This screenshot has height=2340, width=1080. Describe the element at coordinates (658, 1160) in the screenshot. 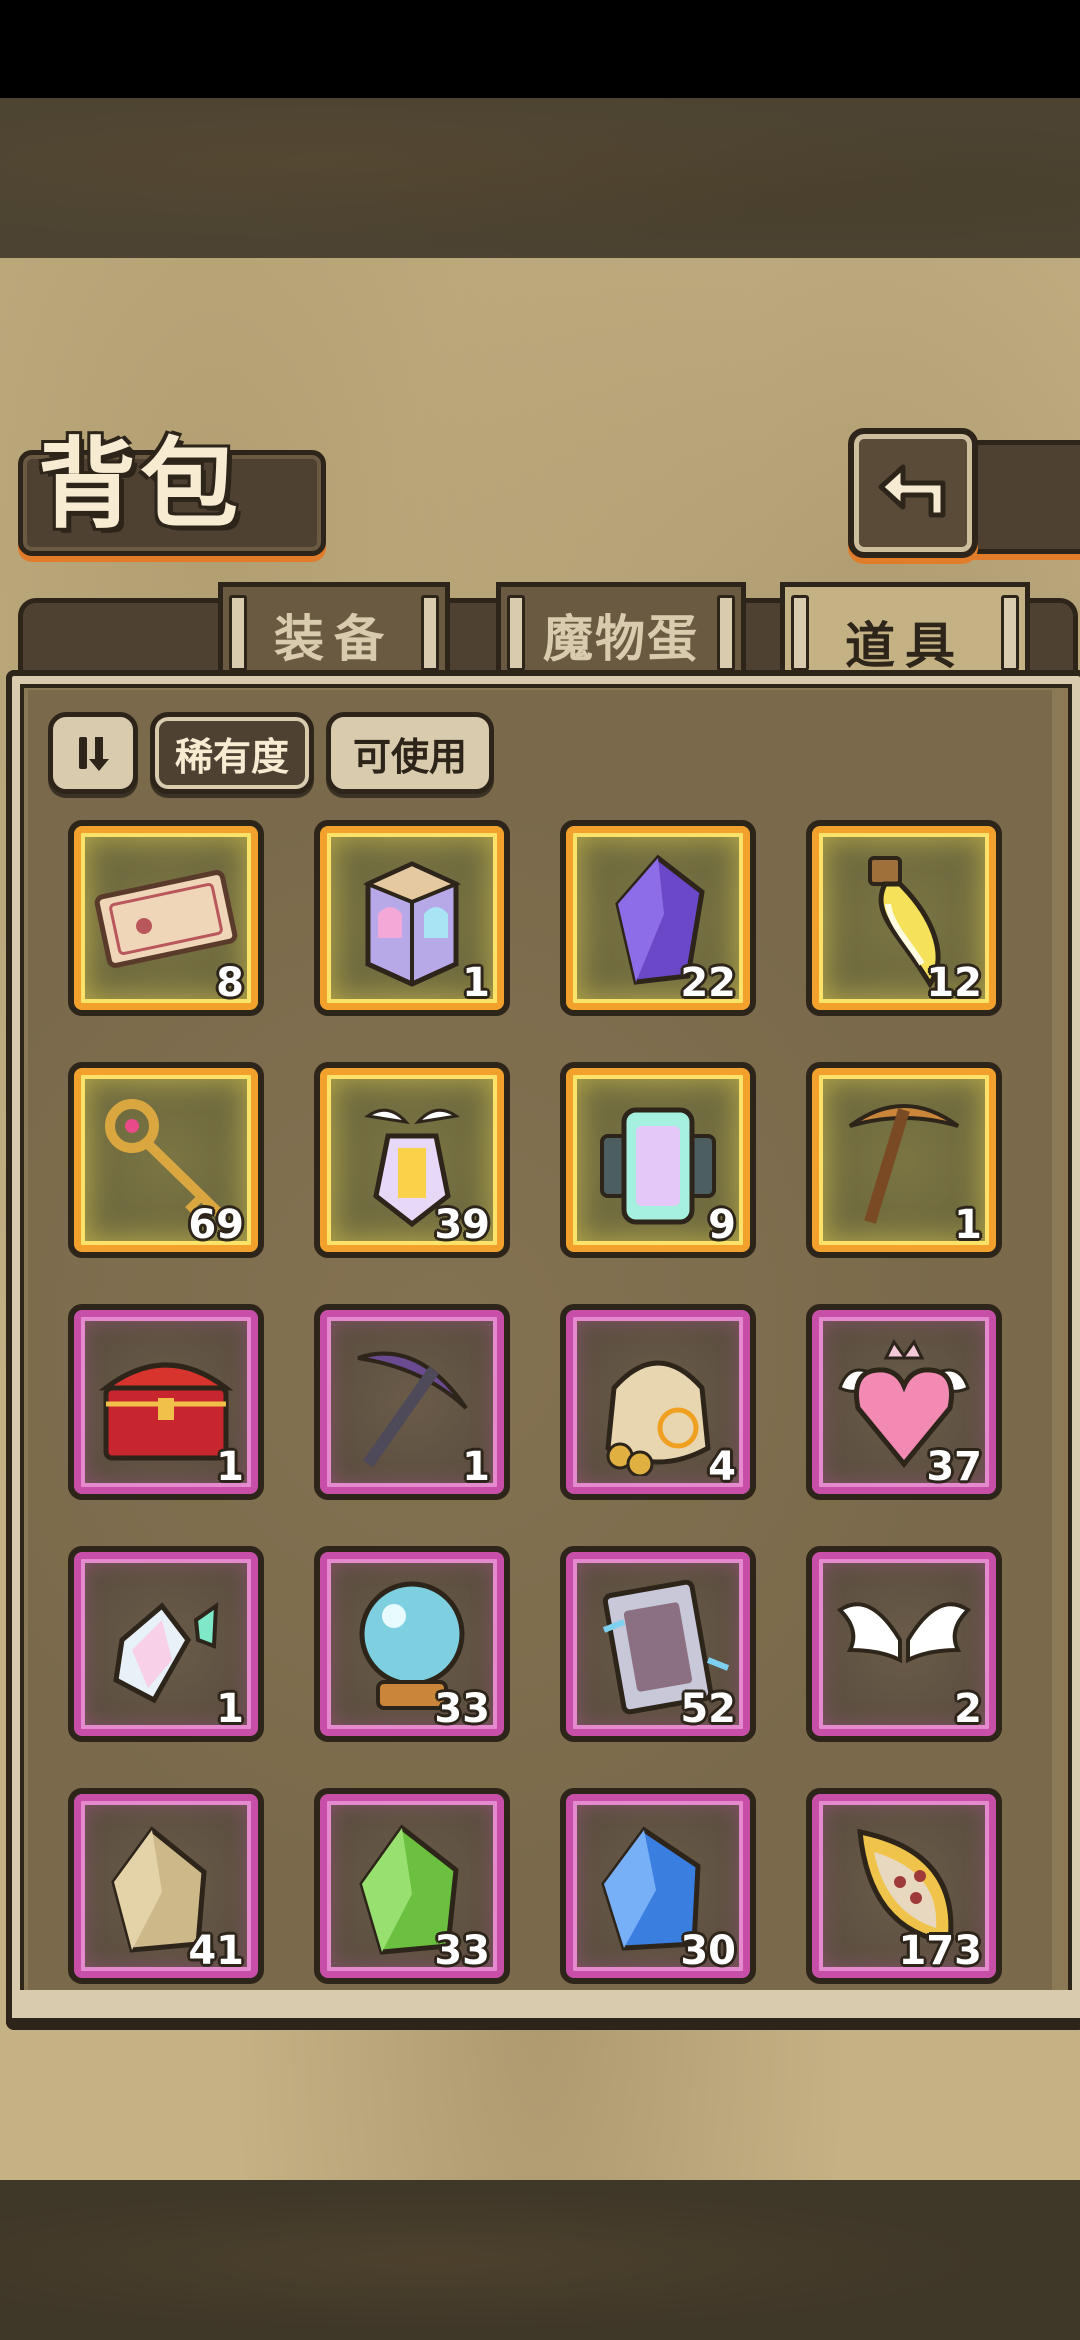

I see `inventory-slot: 9` at that location.